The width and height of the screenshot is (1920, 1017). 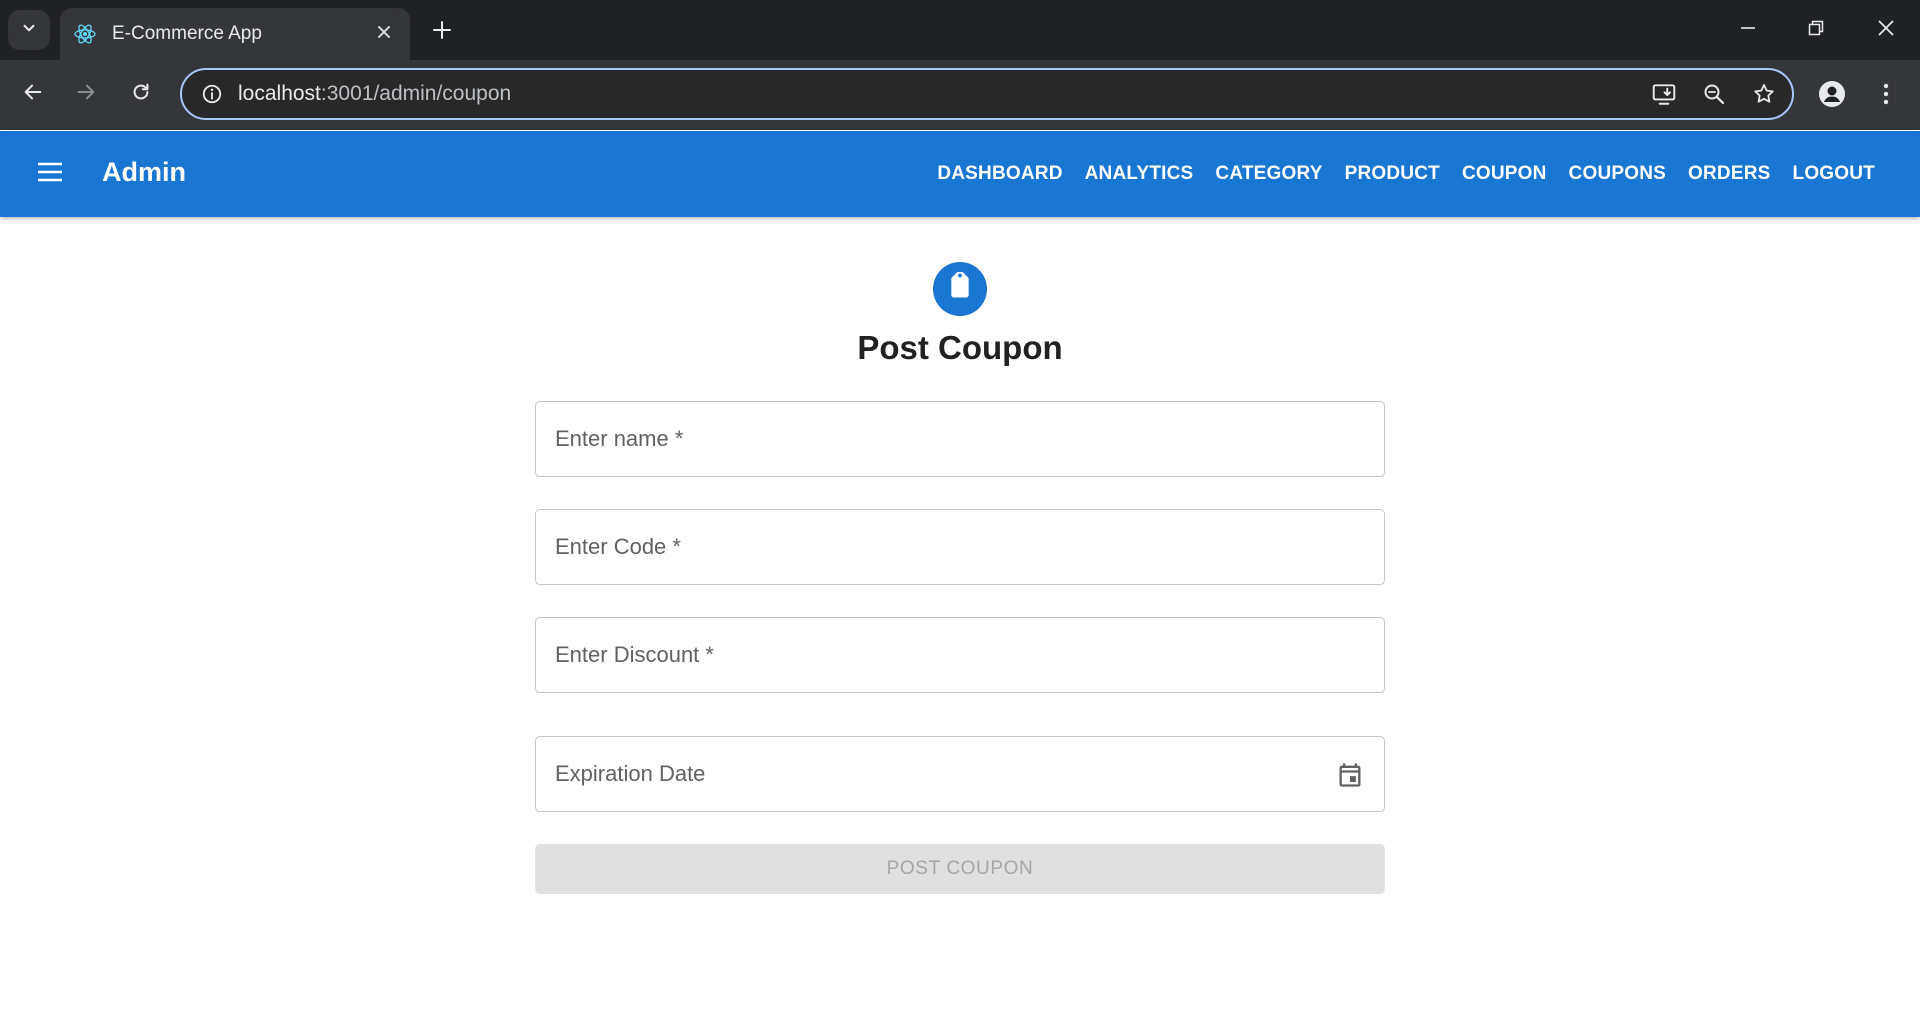 What do you see at coordinates (960, 439) in the screenshot?
I see `name-field: Enter name *` at bounding box center [960, 439].